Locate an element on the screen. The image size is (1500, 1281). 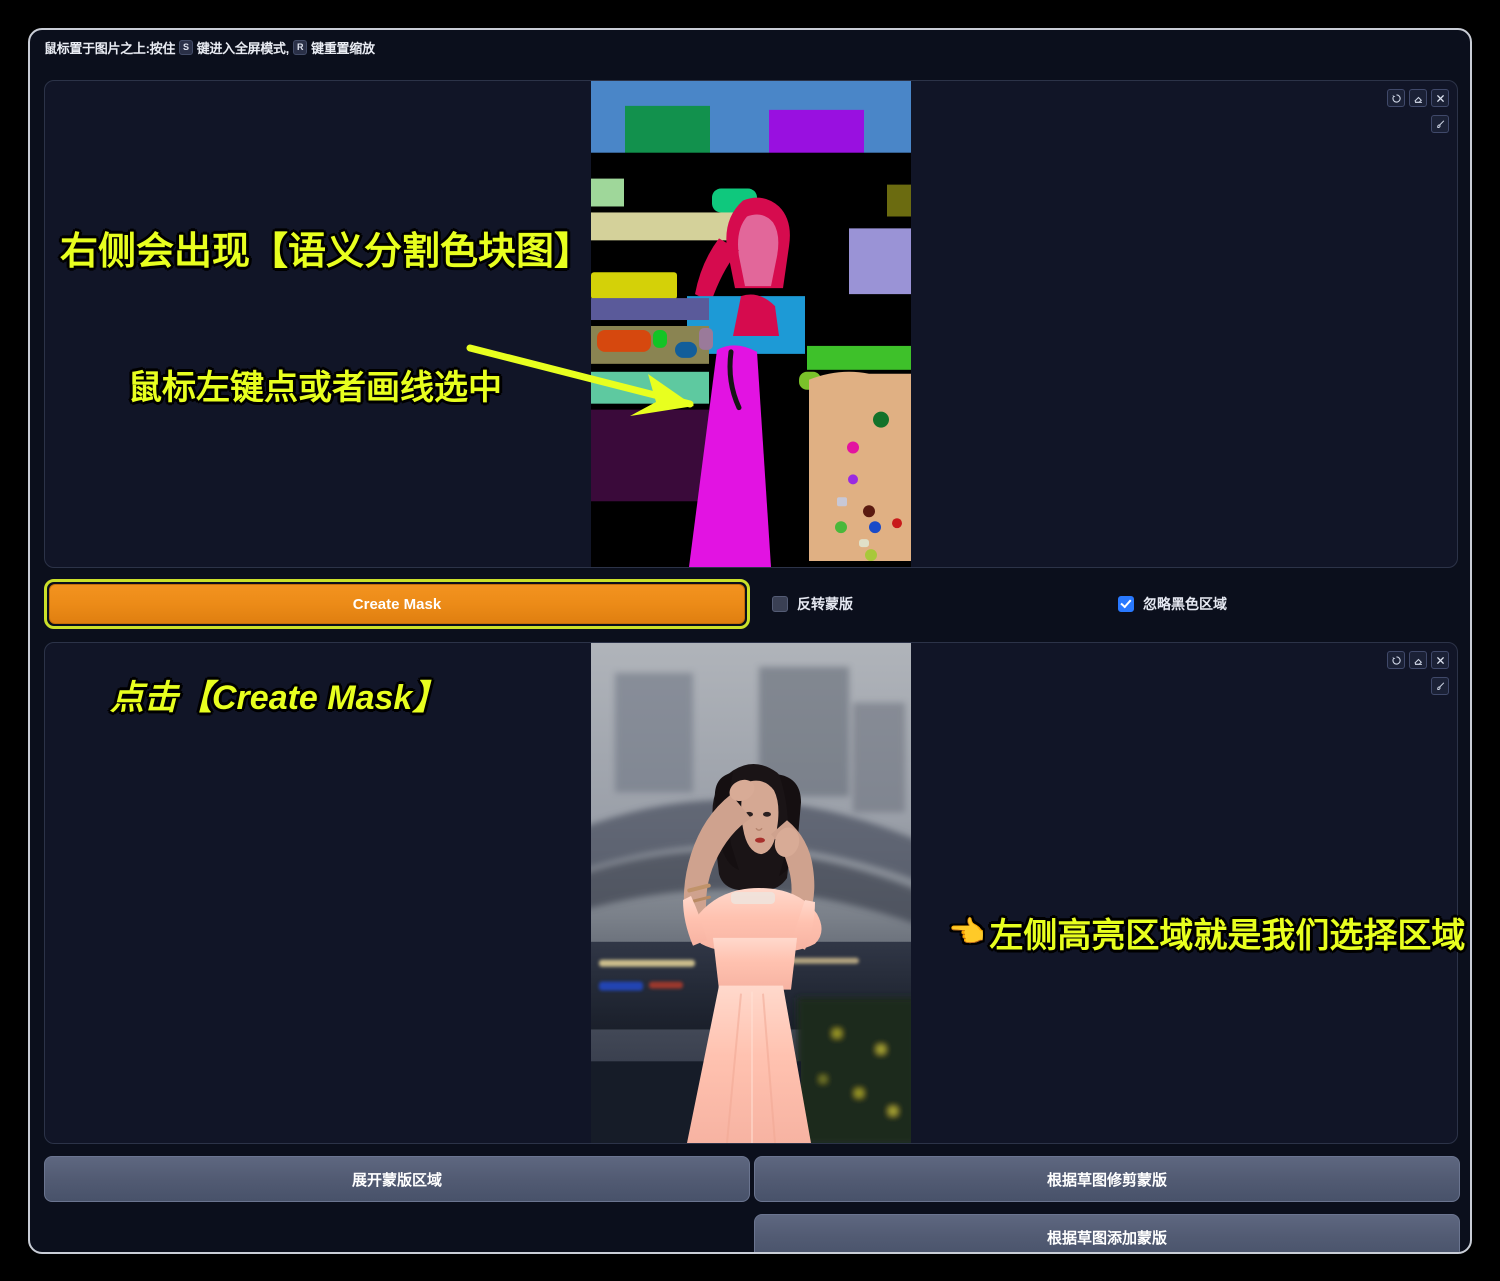
create-mask-button: Create Mask is located at coordinates (397, 604).